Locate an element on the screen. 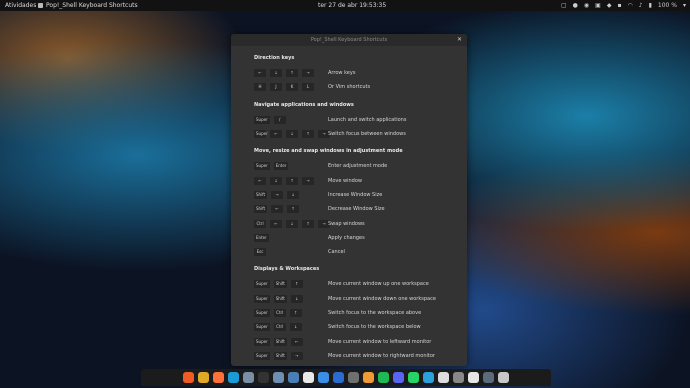  key-combo: Shift ← ↑ is located at coordinates (291, 209).